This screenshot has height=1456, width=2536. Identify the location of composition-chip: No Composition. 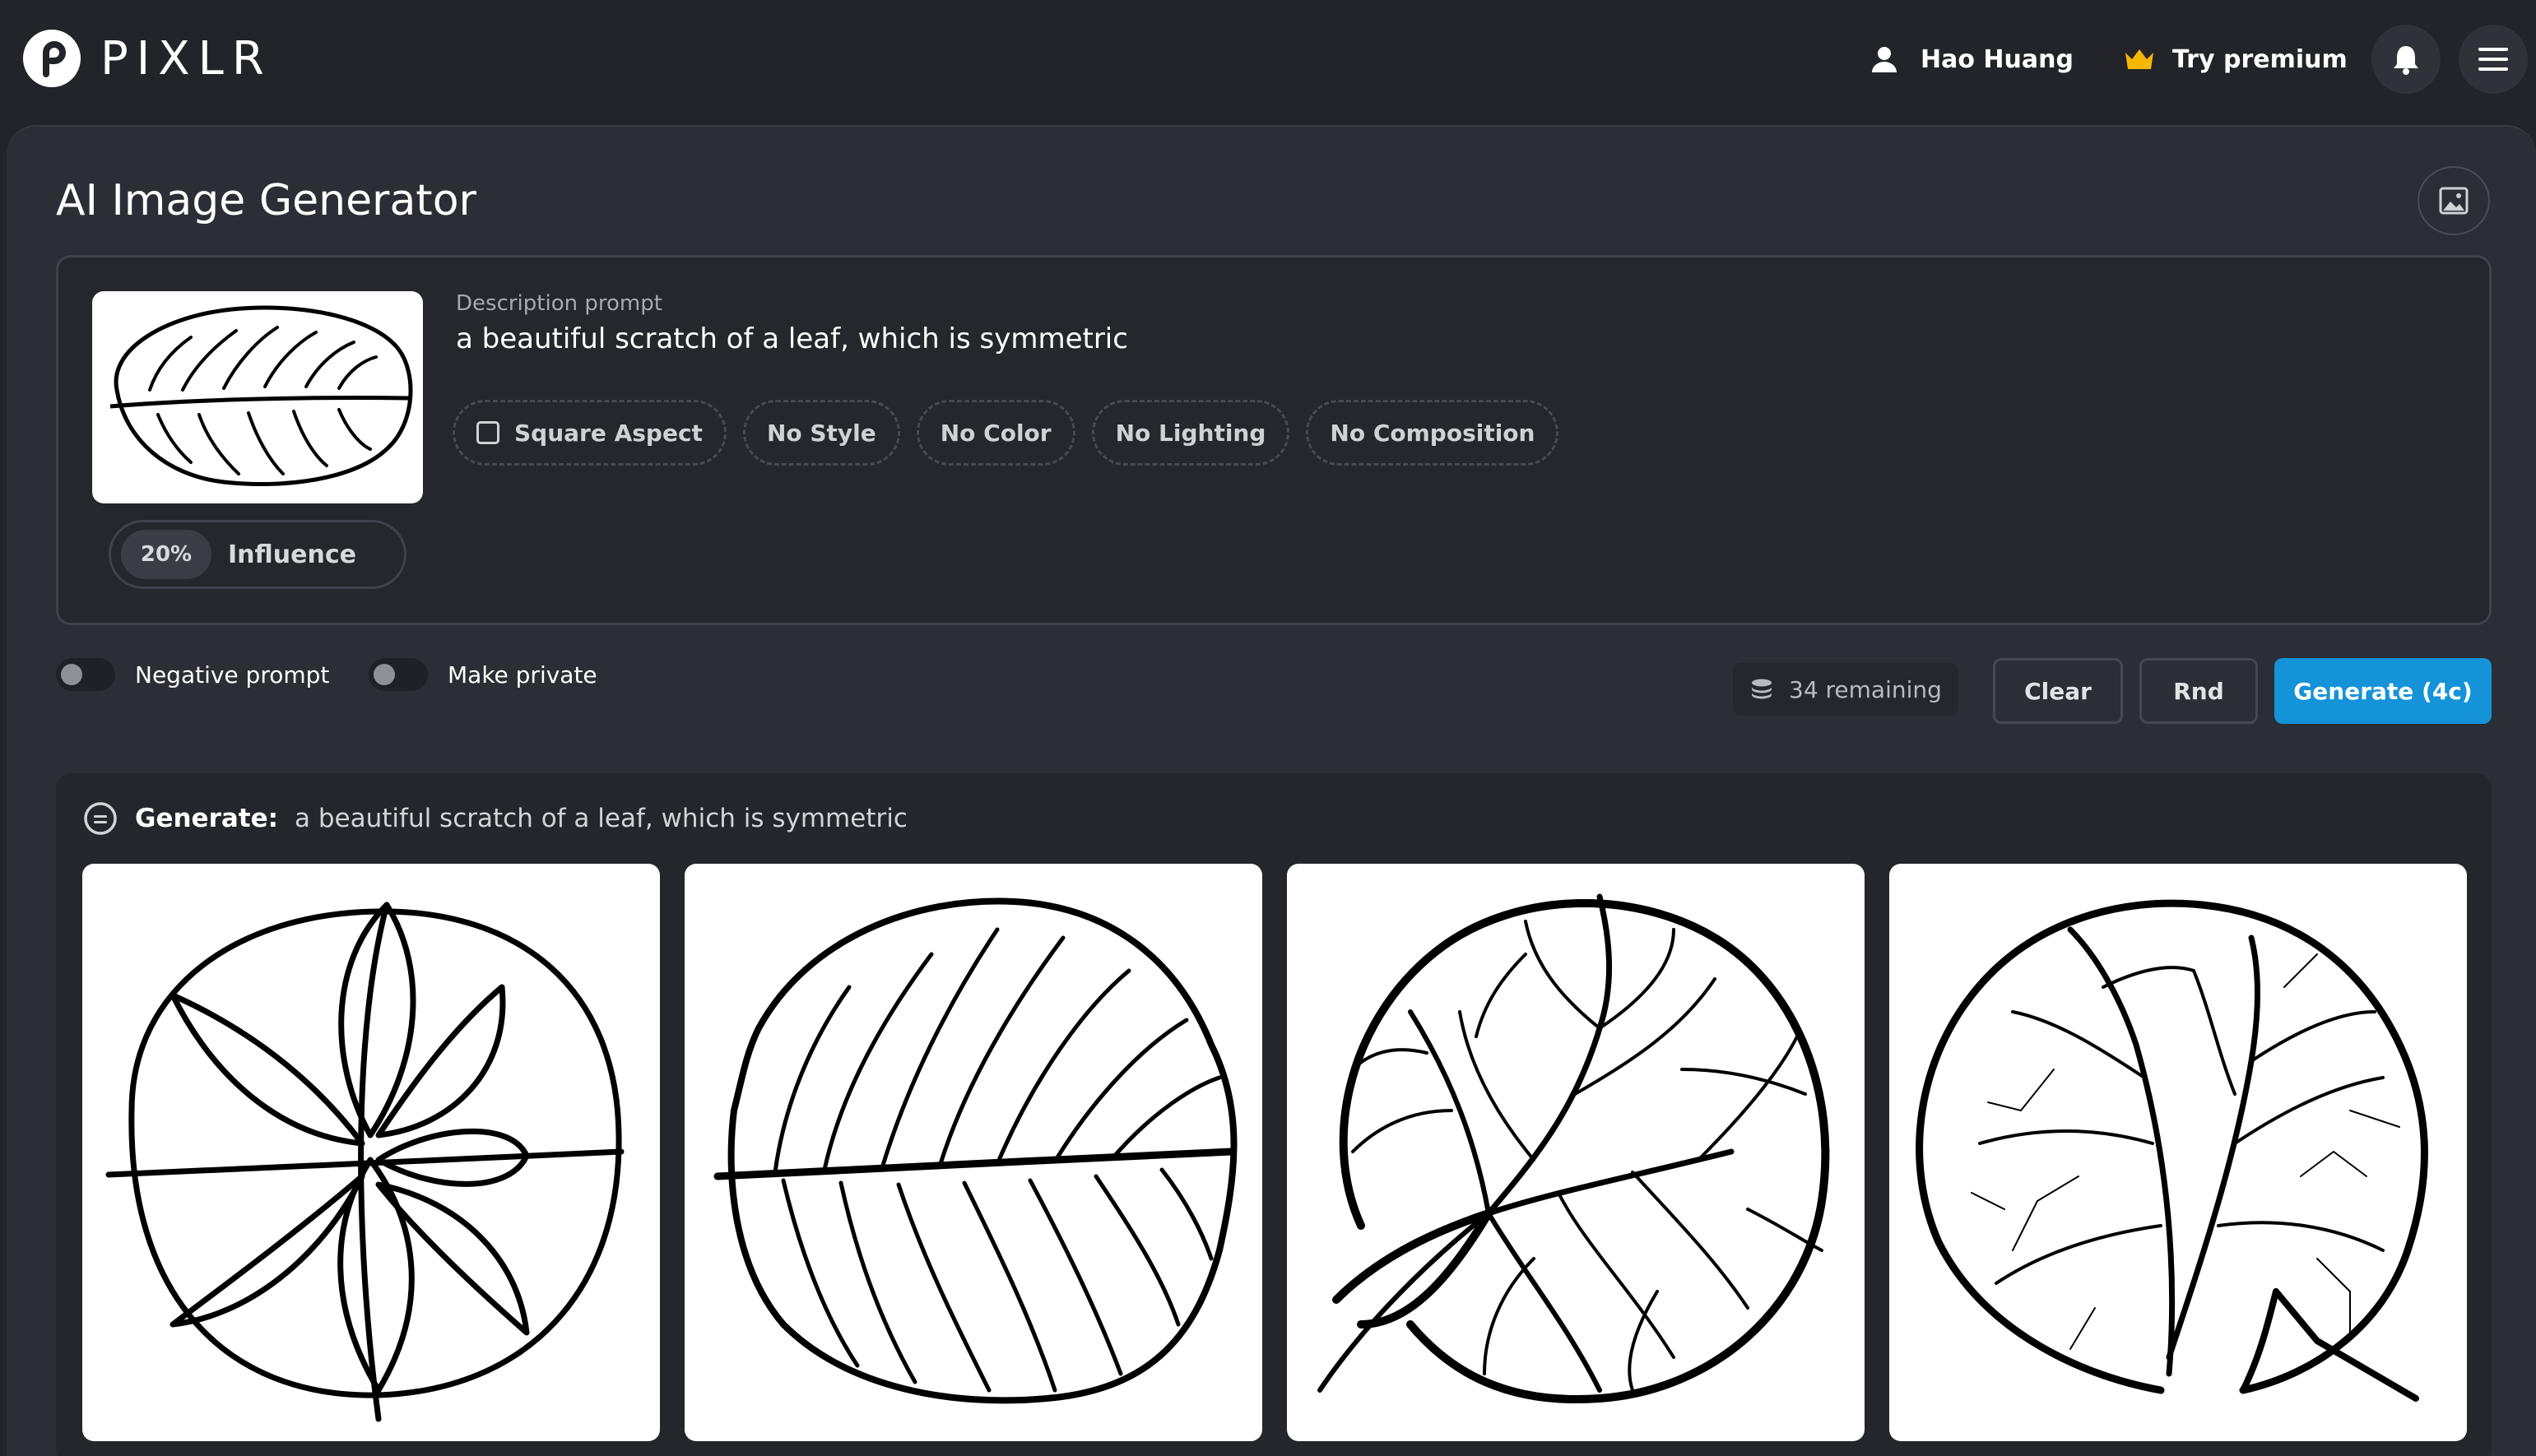
(1432, 433).